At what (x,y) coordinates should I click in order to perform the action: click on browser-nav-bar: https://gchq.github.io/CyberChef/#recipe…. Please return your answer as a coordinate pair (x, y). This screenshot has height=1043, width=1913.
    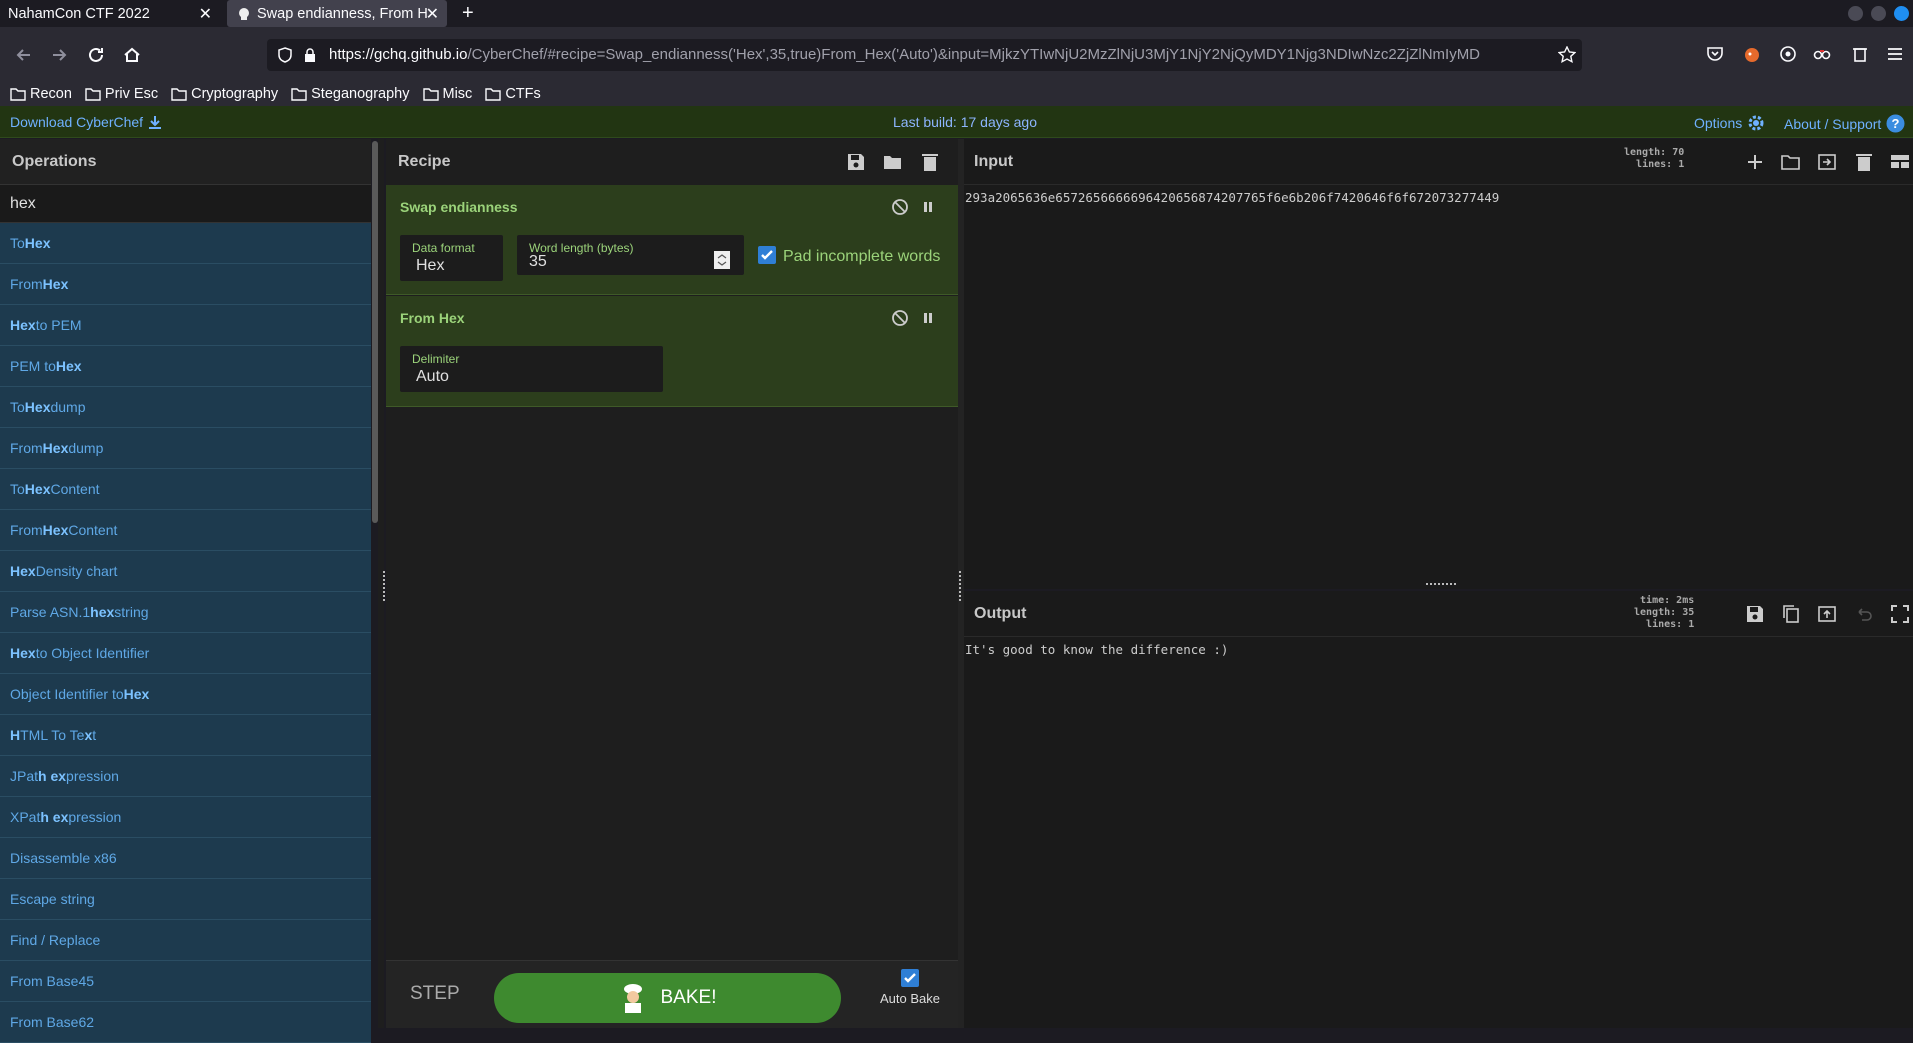
    Looking at the image, I should click on (956, 54).